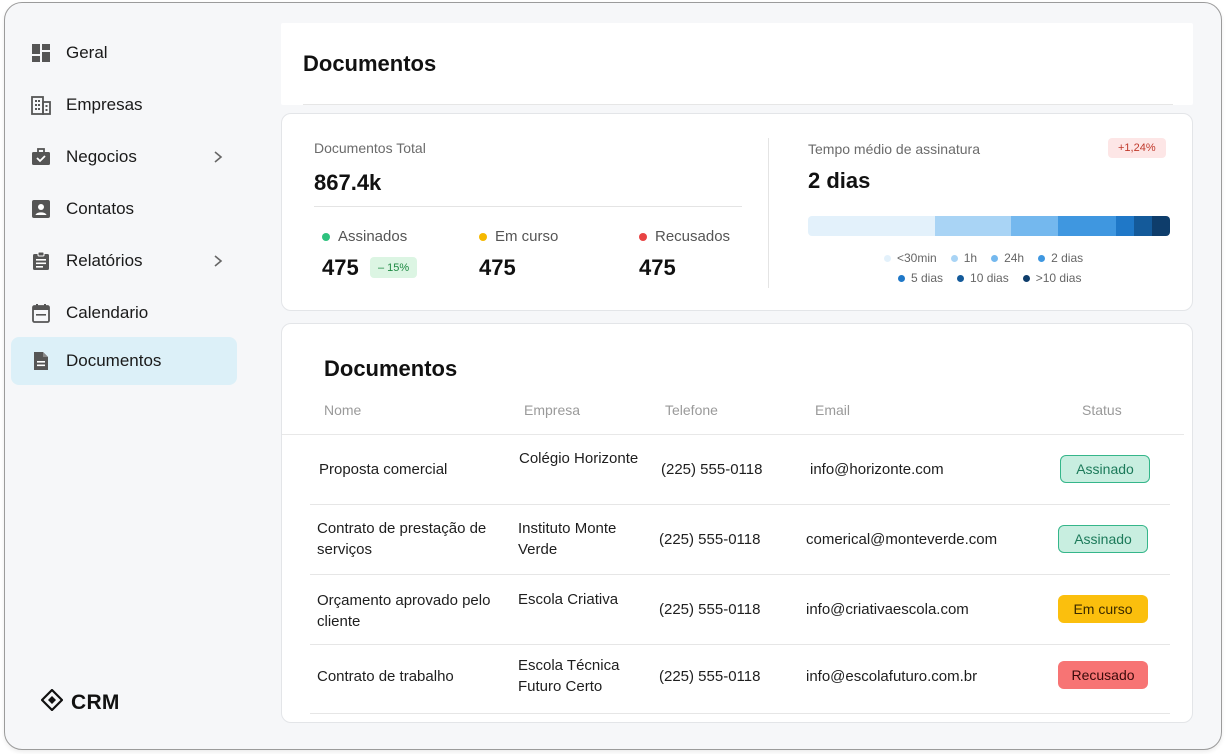 This screenshot has height=754, width=1226. What do you see at coordinates (579, 458) in the screenshot?
I see `cell-empresa: Colégio Horizonte` at bounding box center [579, 458].